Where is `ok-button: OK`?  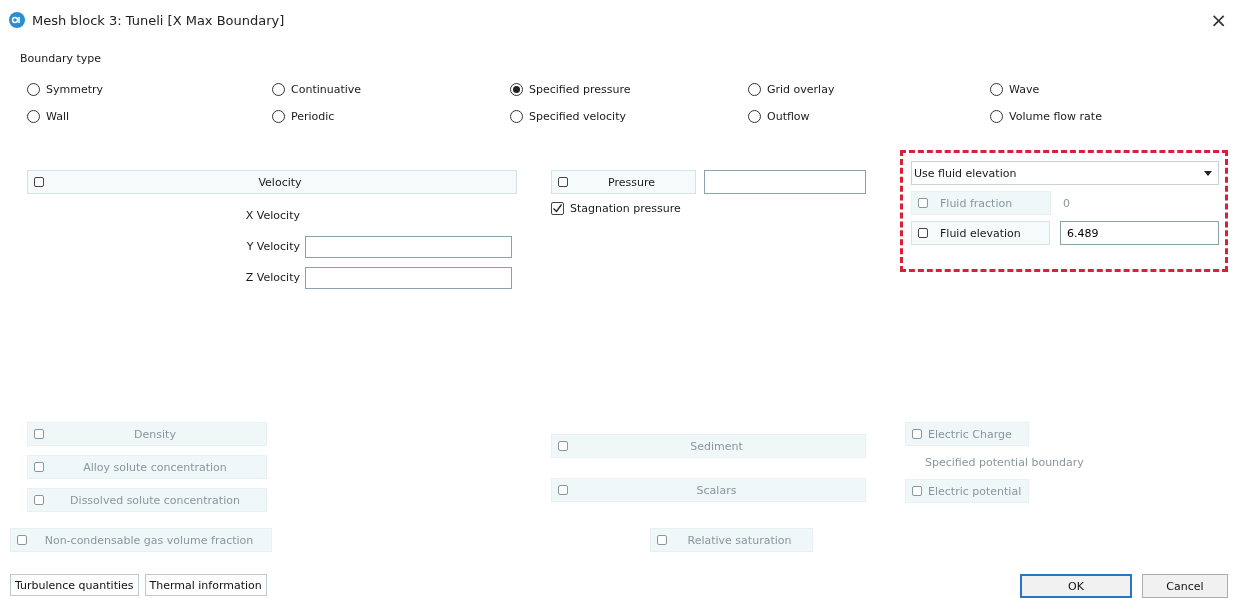
ok-button: OK is located at coordinates (1076, 586).